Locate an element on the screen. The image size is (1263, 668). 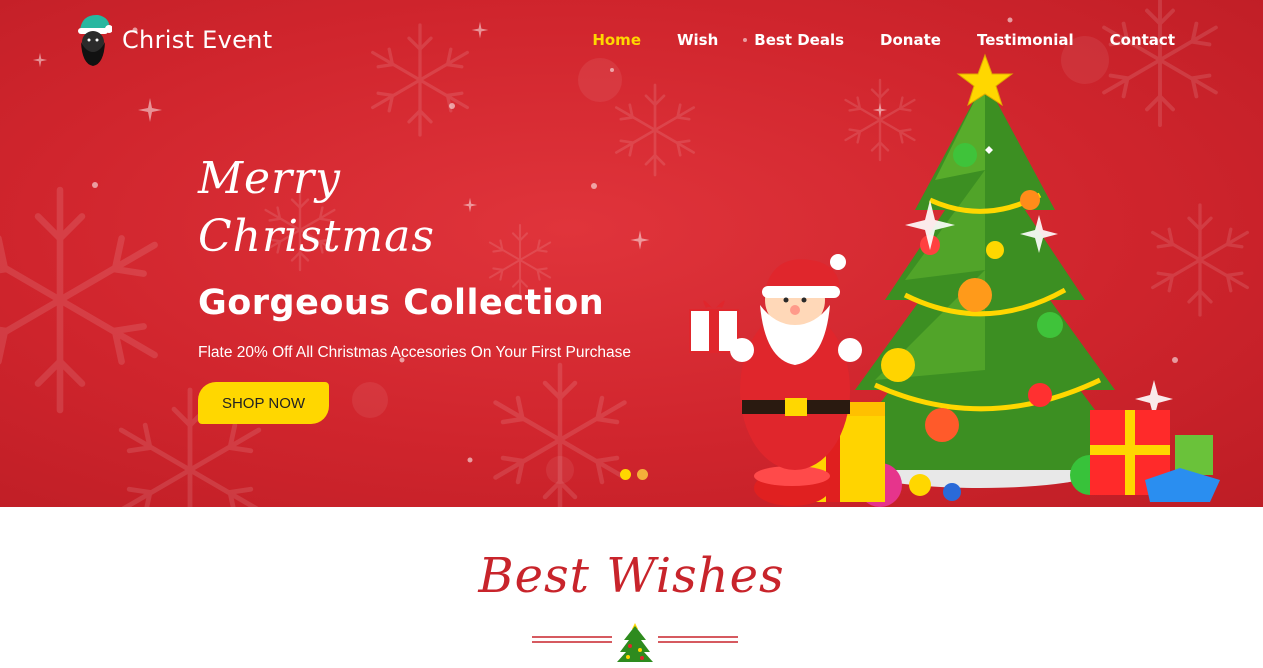
santa-head-icon is located at coordinates (95, 40).